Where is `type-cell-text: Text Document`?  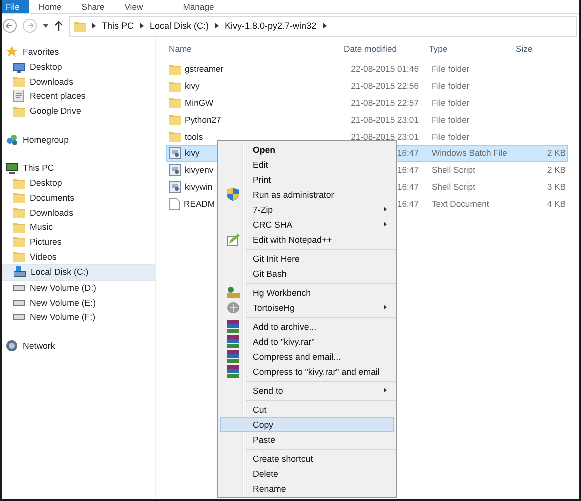 type-cell-text: Text Document is located at coordinates (461, 203).